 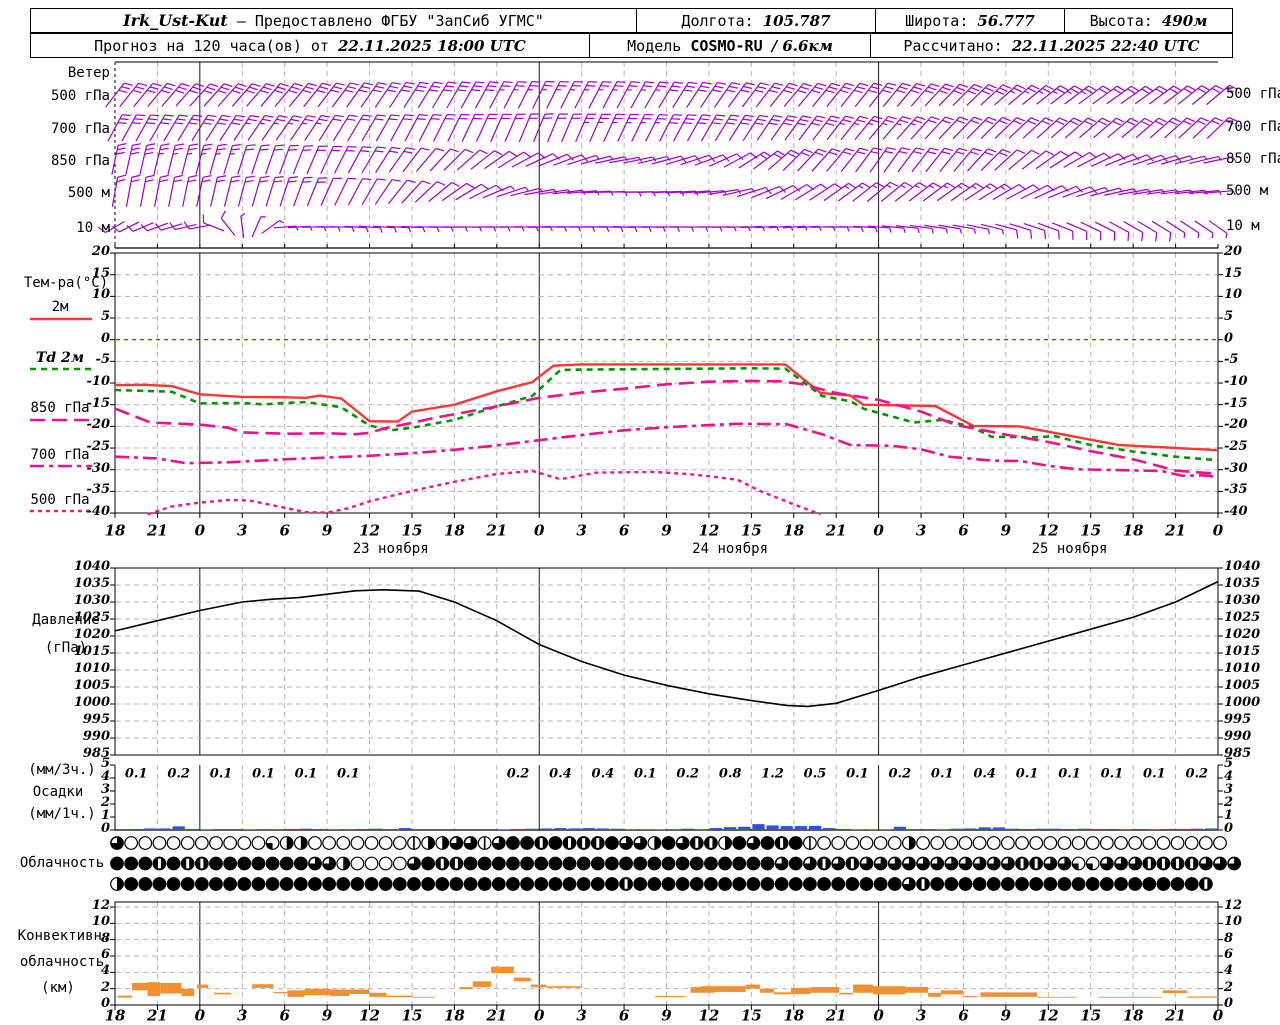 I want to click on temp-axis-tick: 0, so click(x=1228, y=338).